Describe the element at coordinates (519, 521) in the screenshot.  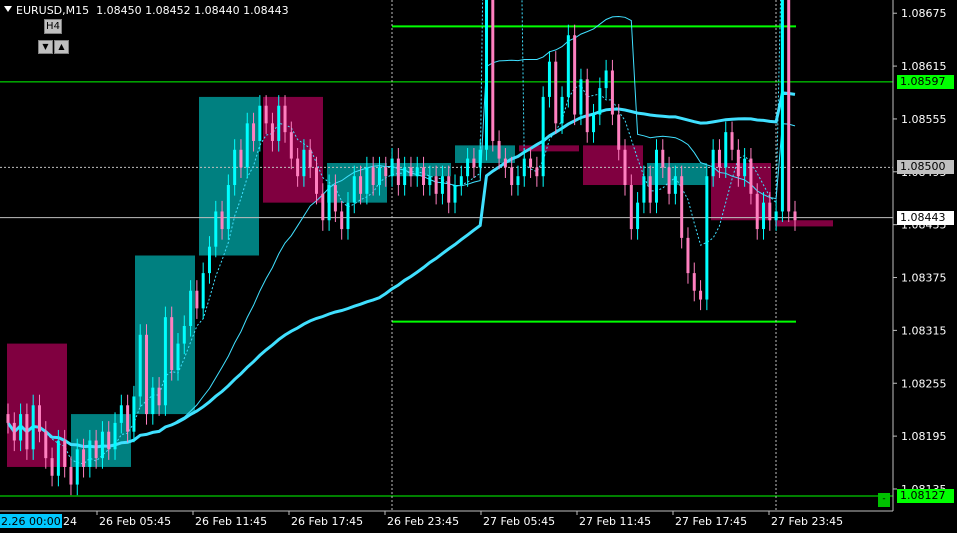
I see `time-tick-label: 27 Feb 05:45` at that location.